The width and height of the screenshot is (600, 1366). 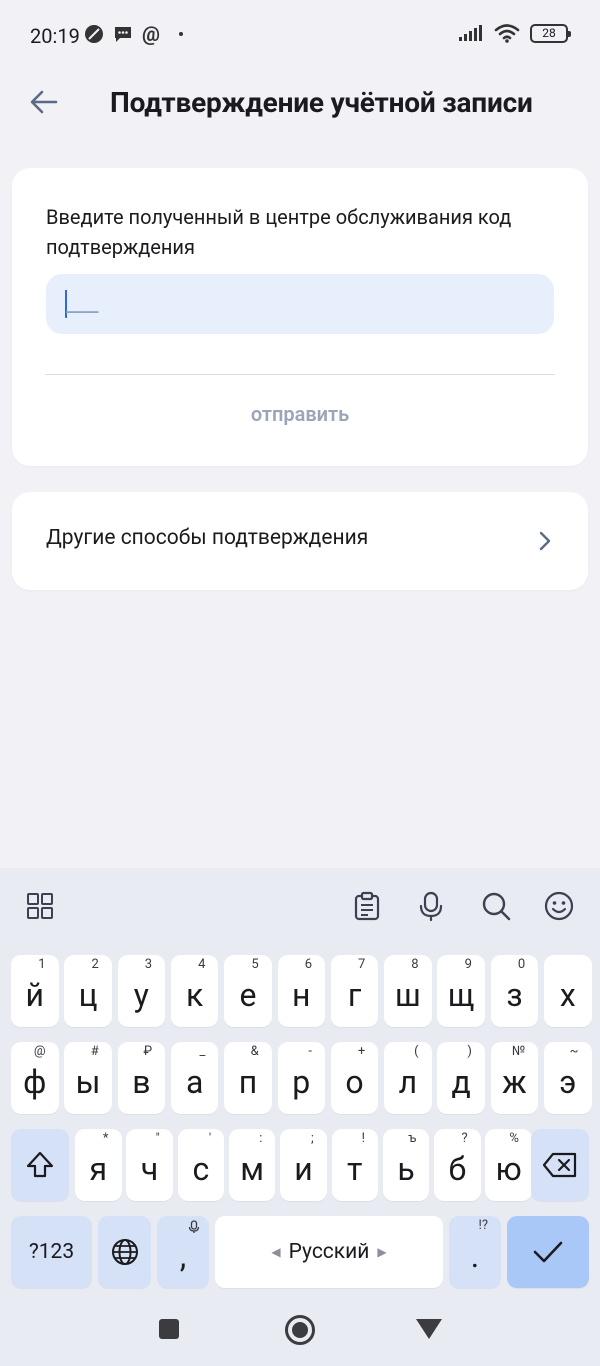 What do you see at coordinates (300, 541) in the screenshot?
I see `other-methods-item: Другие способы подтверждения` at bounding box center [300, 541].